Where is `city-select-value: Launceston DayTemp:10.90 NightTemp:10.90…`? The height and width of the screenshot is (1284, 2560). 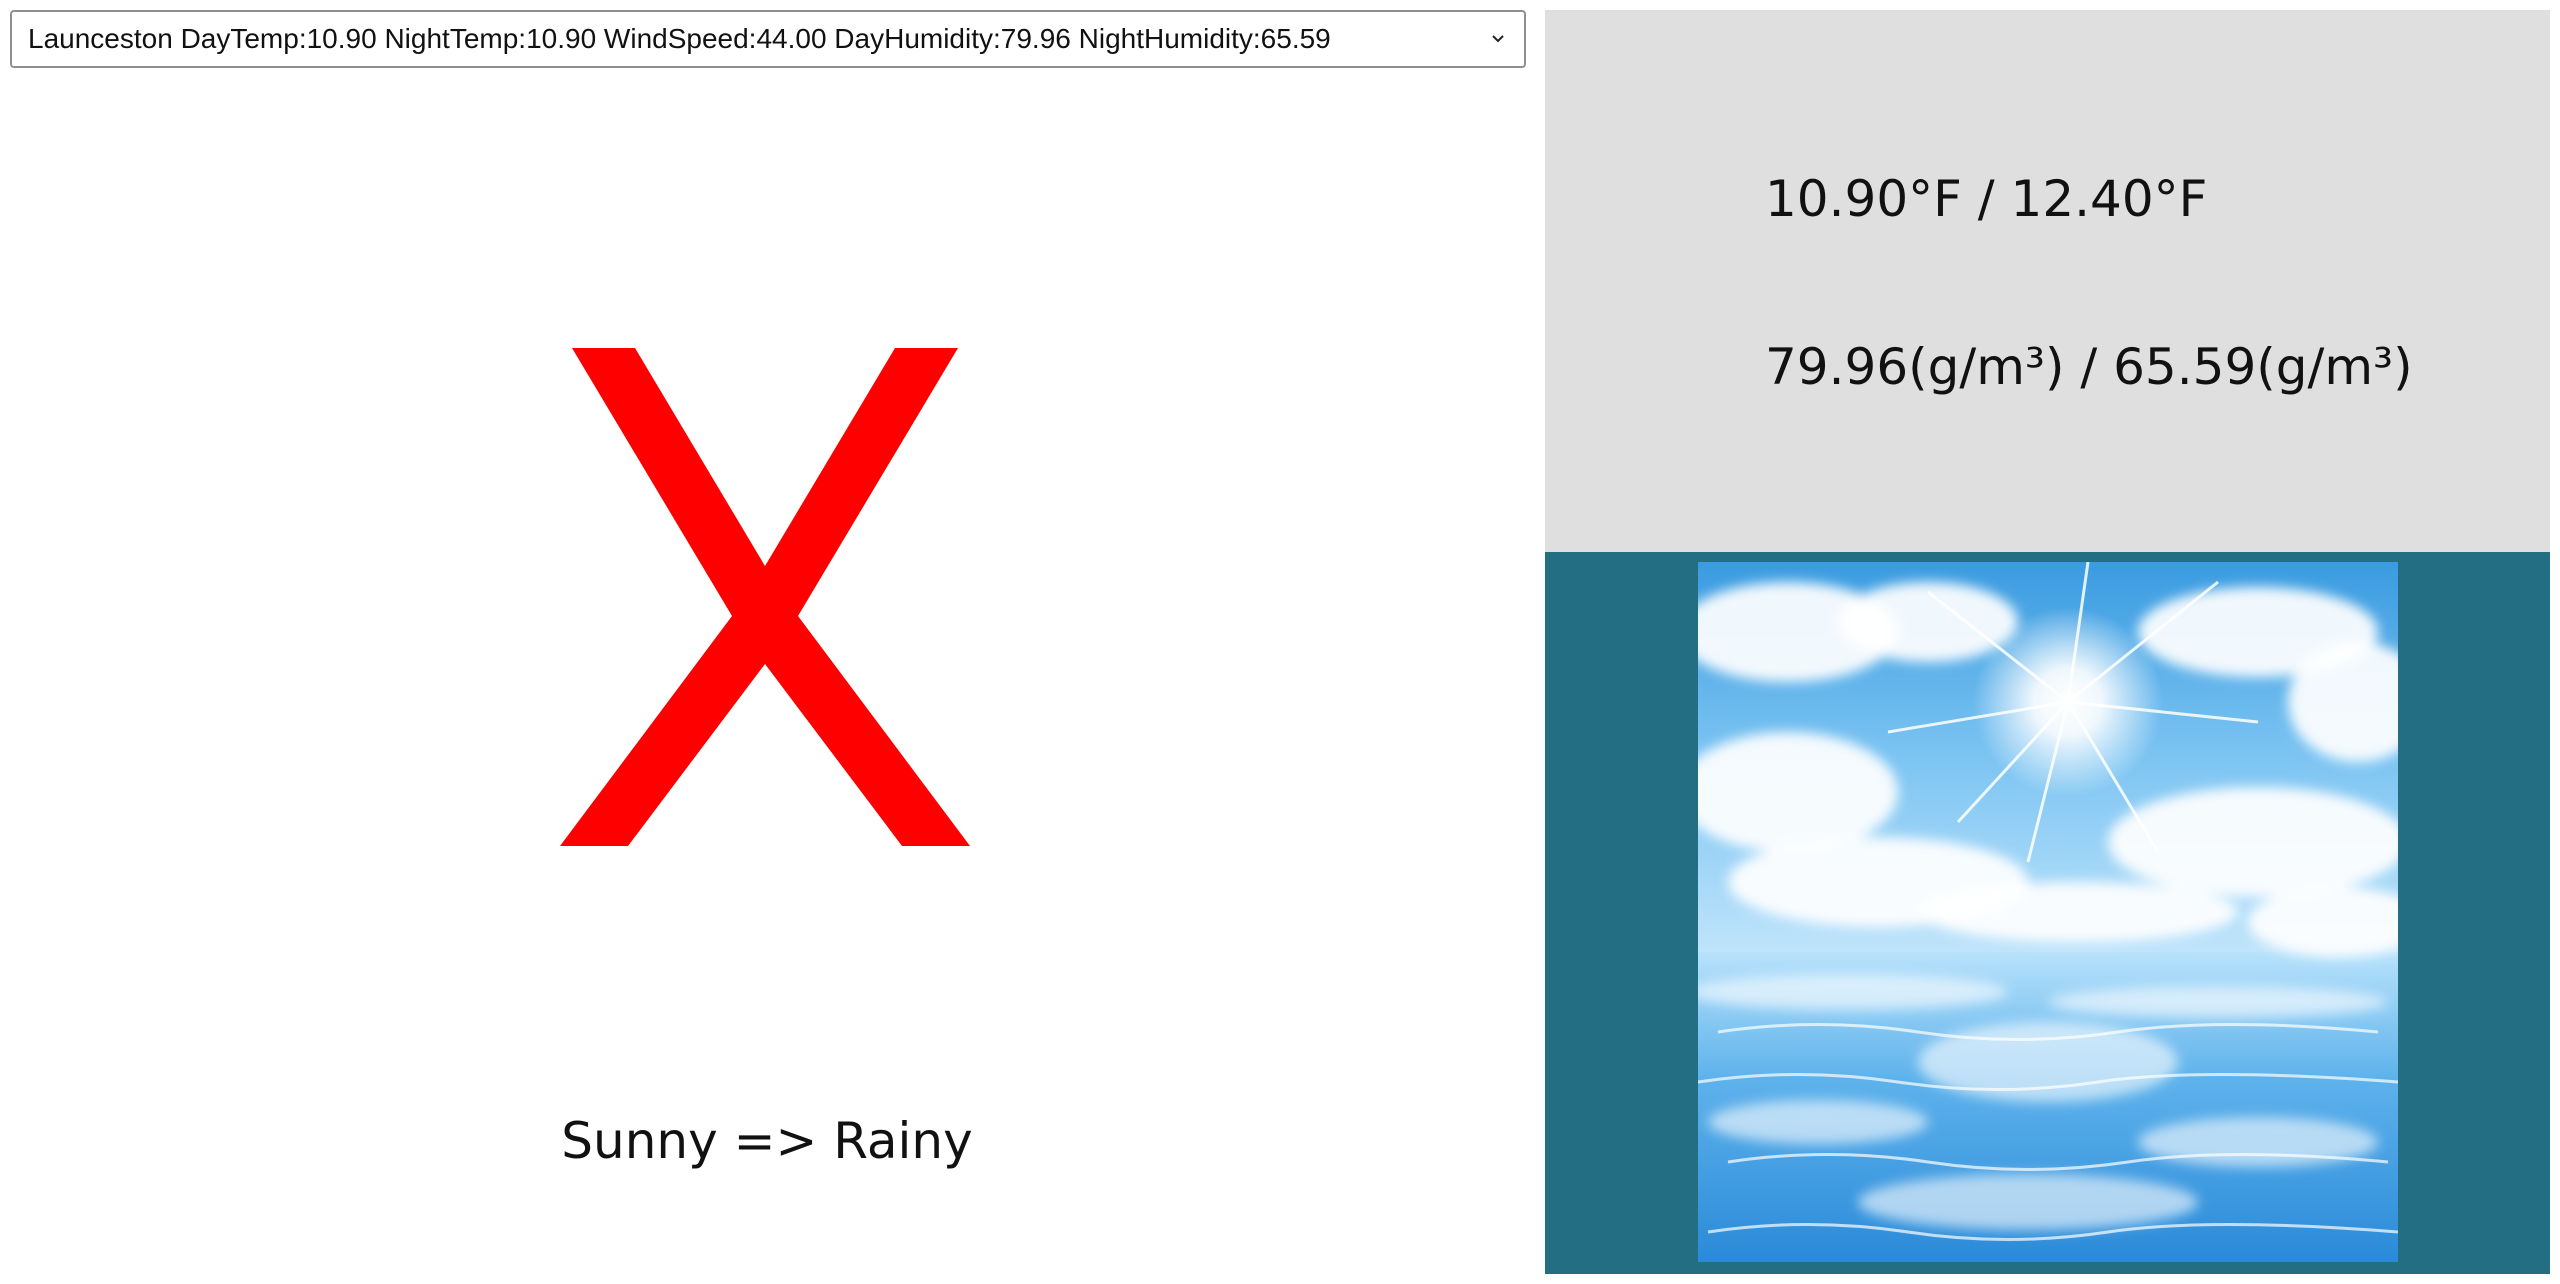 city-select-value: Launceston DayTemp:10.90 NightTemp:10.90… is located at coordinates (679, 38).